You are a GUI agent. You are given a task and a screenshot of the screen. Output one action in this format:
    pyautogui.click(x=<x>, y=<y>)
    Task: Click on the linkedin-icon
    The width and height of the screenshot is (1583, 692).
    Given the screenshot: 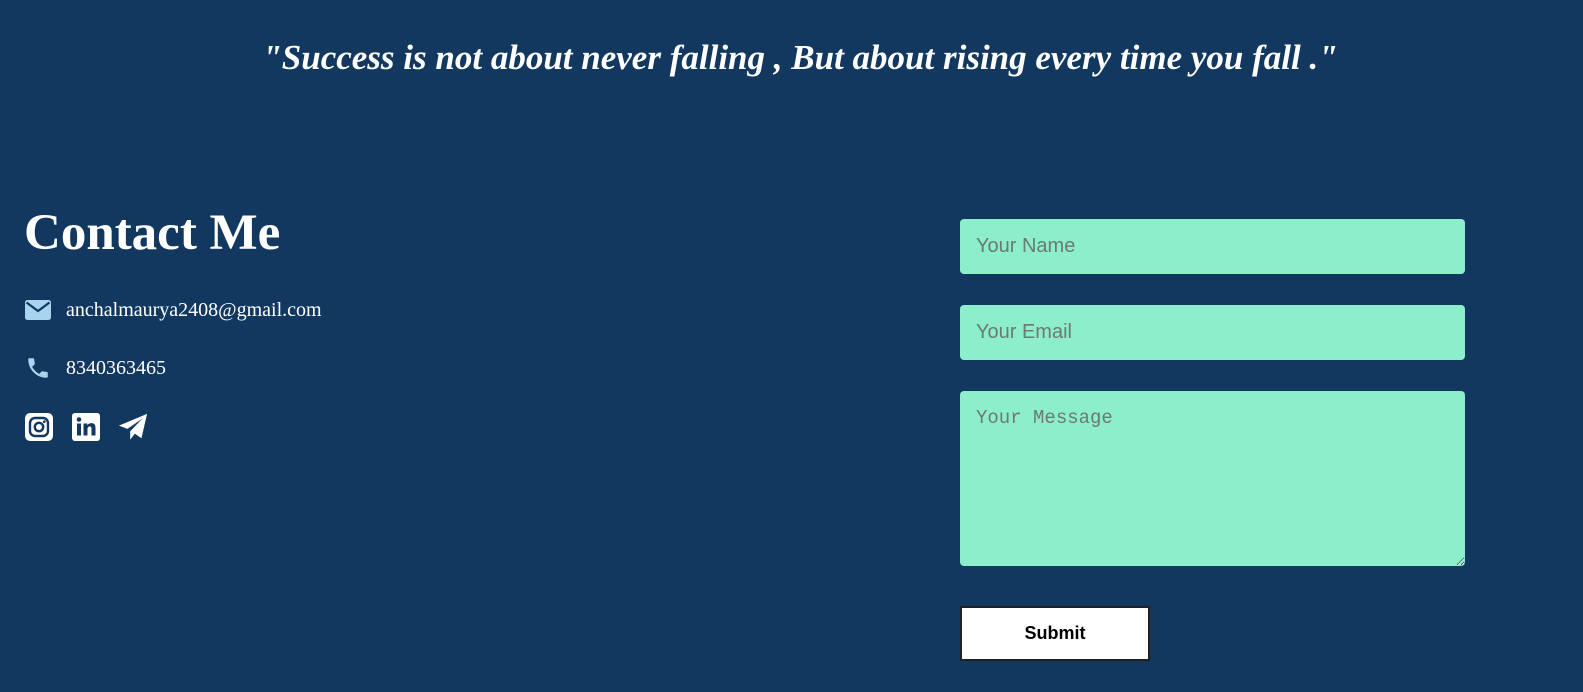 What is the action you would take?
    pyautogui.click(x=86, y=427)
    